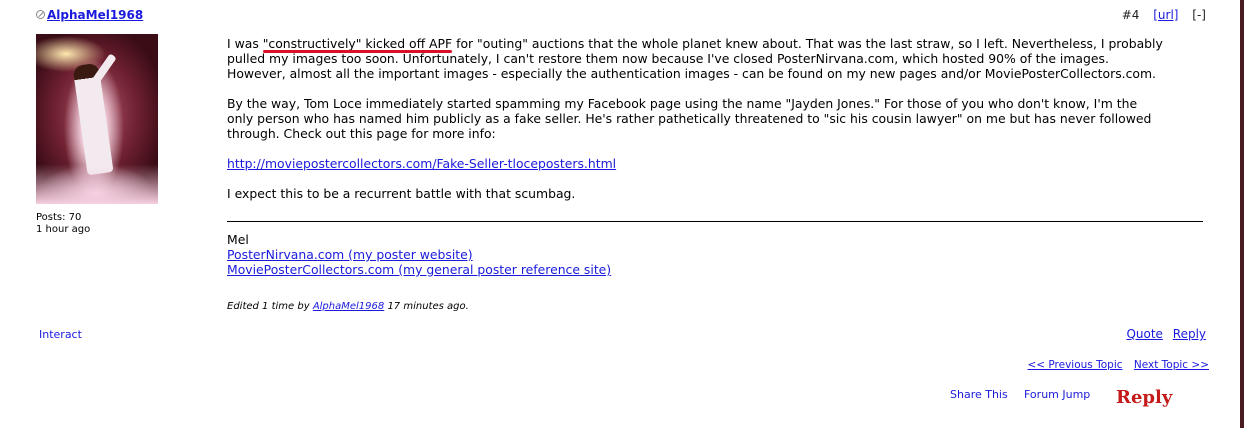 Image resolution: width=1244 pixels, height=428 pixels. What do you see at coordinates (1171, 365) in the screenshot?
I see `next-topic-link: Next Topic >>` at bounding box center [1171, 365].